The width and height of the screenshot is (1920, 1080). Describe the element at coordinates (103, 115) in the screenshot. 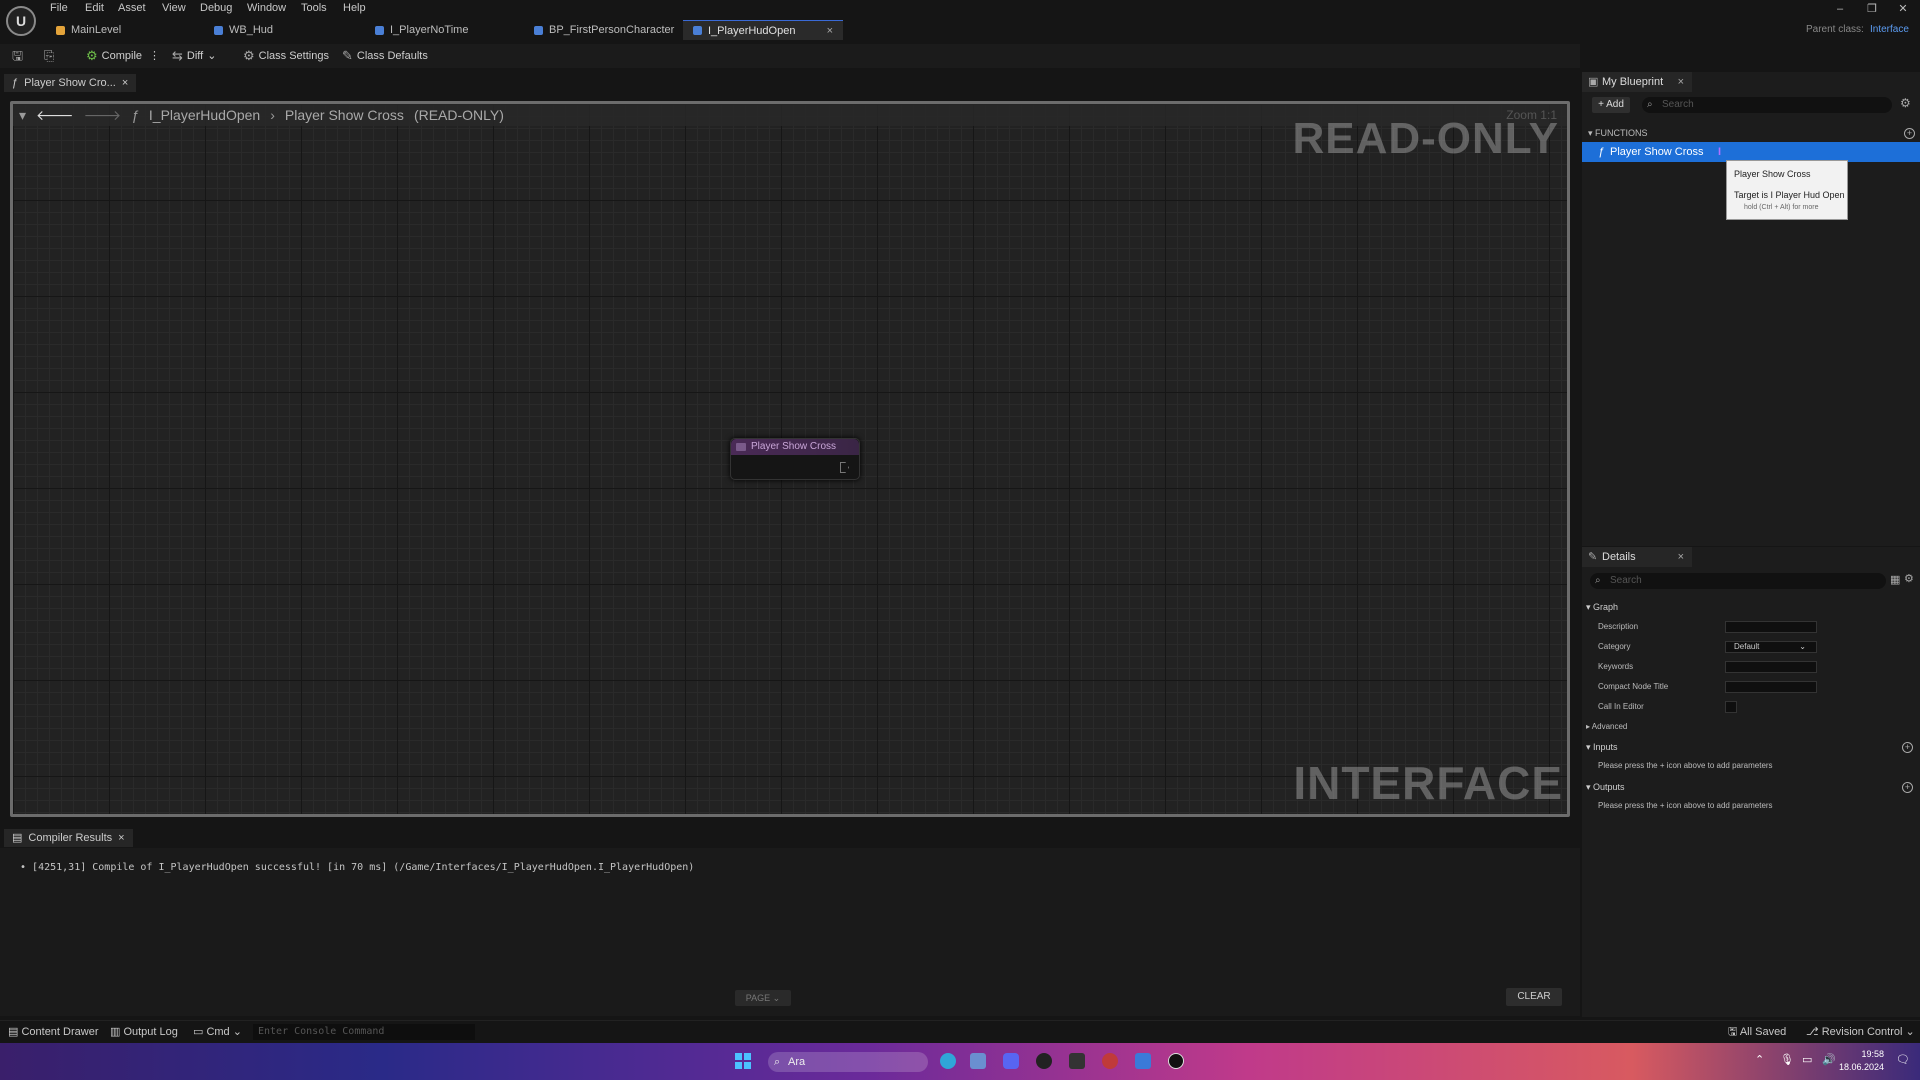

I see `forward-arrow-icon: 🡒` at that location.